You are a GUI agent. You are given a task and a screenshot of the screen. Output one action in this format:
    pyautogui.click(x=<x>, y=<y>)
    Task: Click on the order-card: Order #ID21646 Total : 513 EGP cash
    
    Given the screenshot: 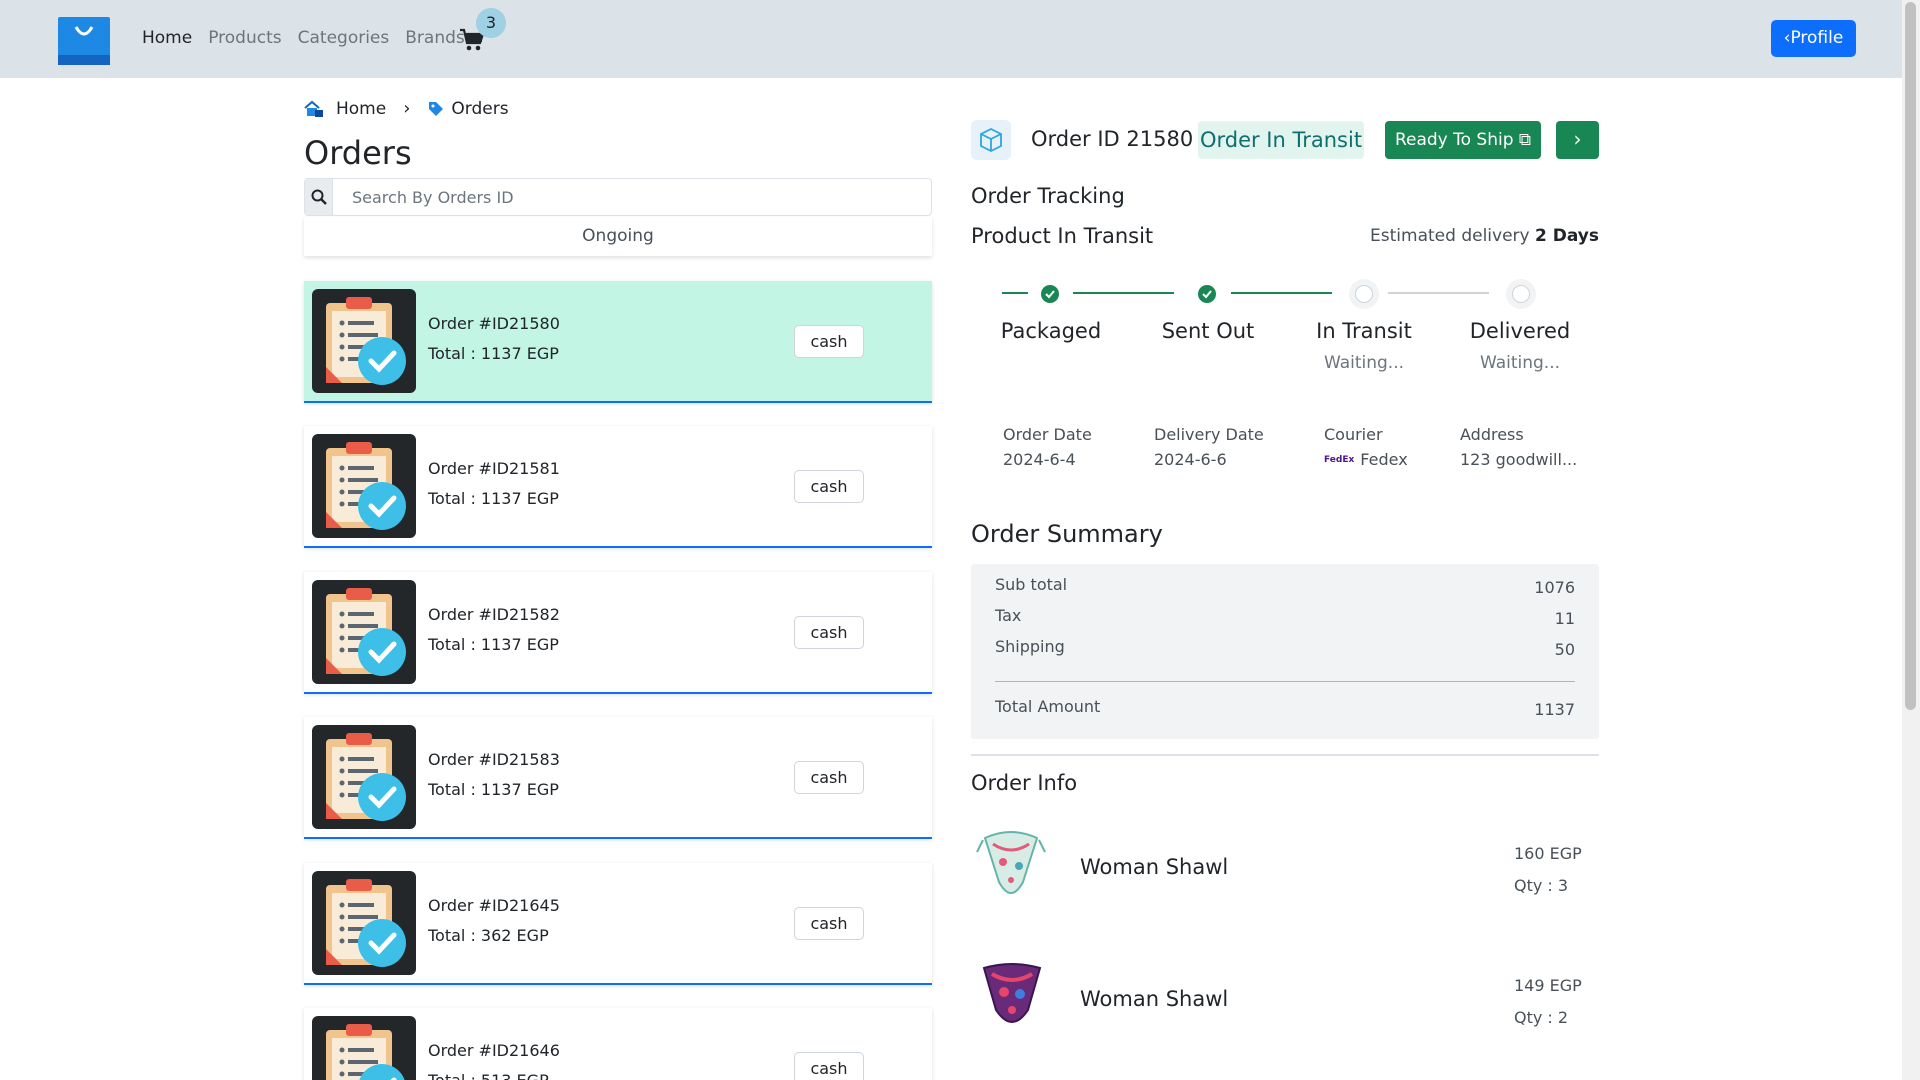 What is the action you would take?
    pyautogui.click(x=618, y=1044)
    